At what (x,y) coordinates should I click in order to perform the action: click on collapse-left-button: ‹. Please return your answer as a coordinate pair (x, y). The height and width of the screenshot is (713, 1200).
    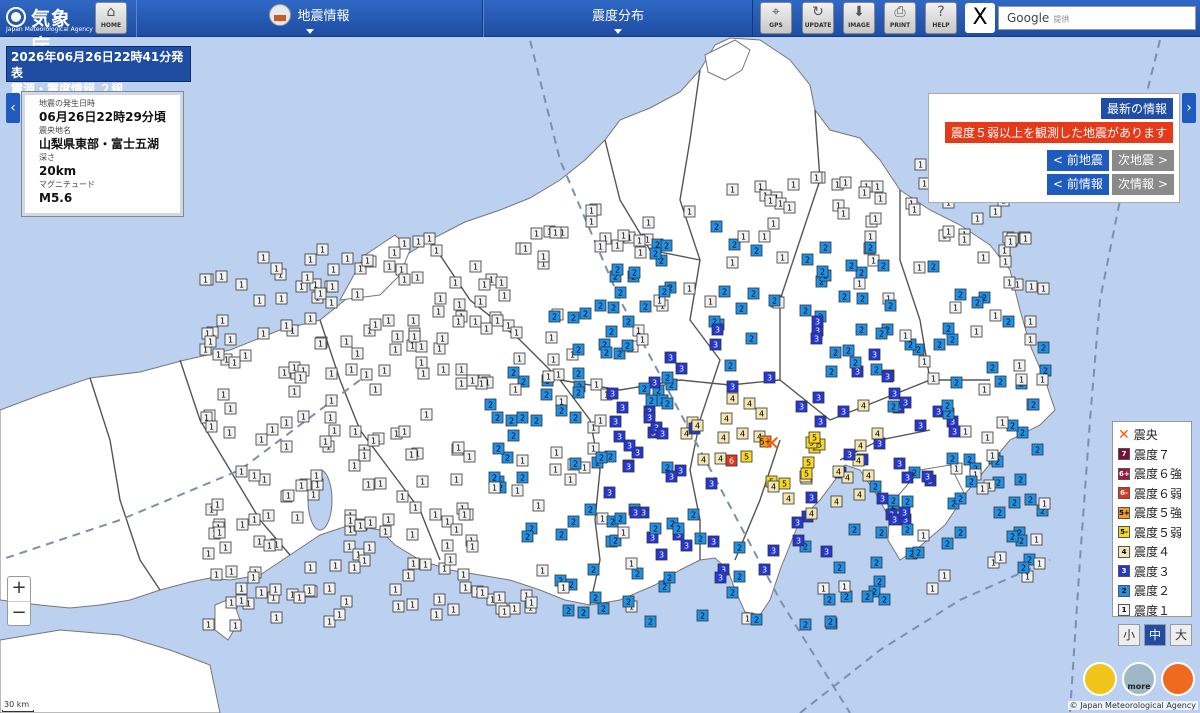
    Looking at the image, I should click on (13, 108).